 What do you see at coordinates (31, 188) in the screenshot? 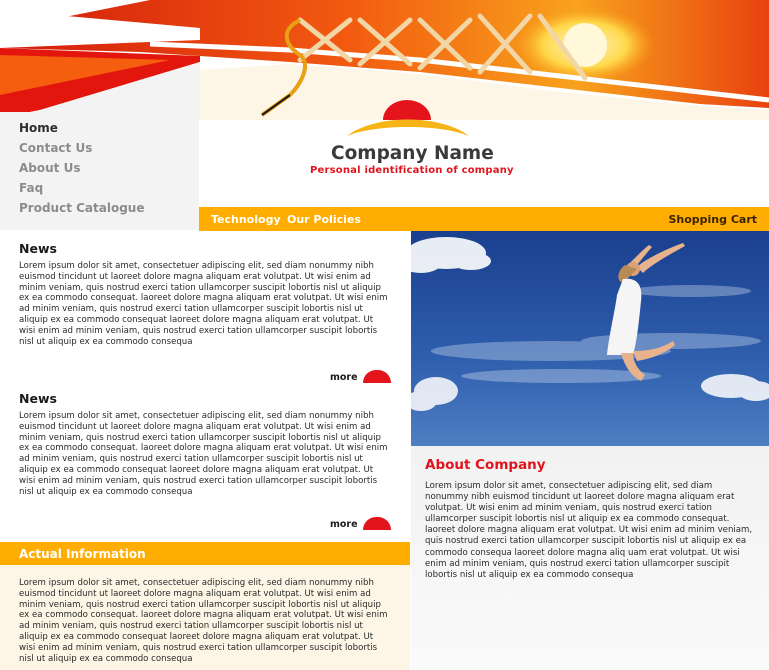
I see `nav-item-faq: Faq` at bounding box center [31, 188].